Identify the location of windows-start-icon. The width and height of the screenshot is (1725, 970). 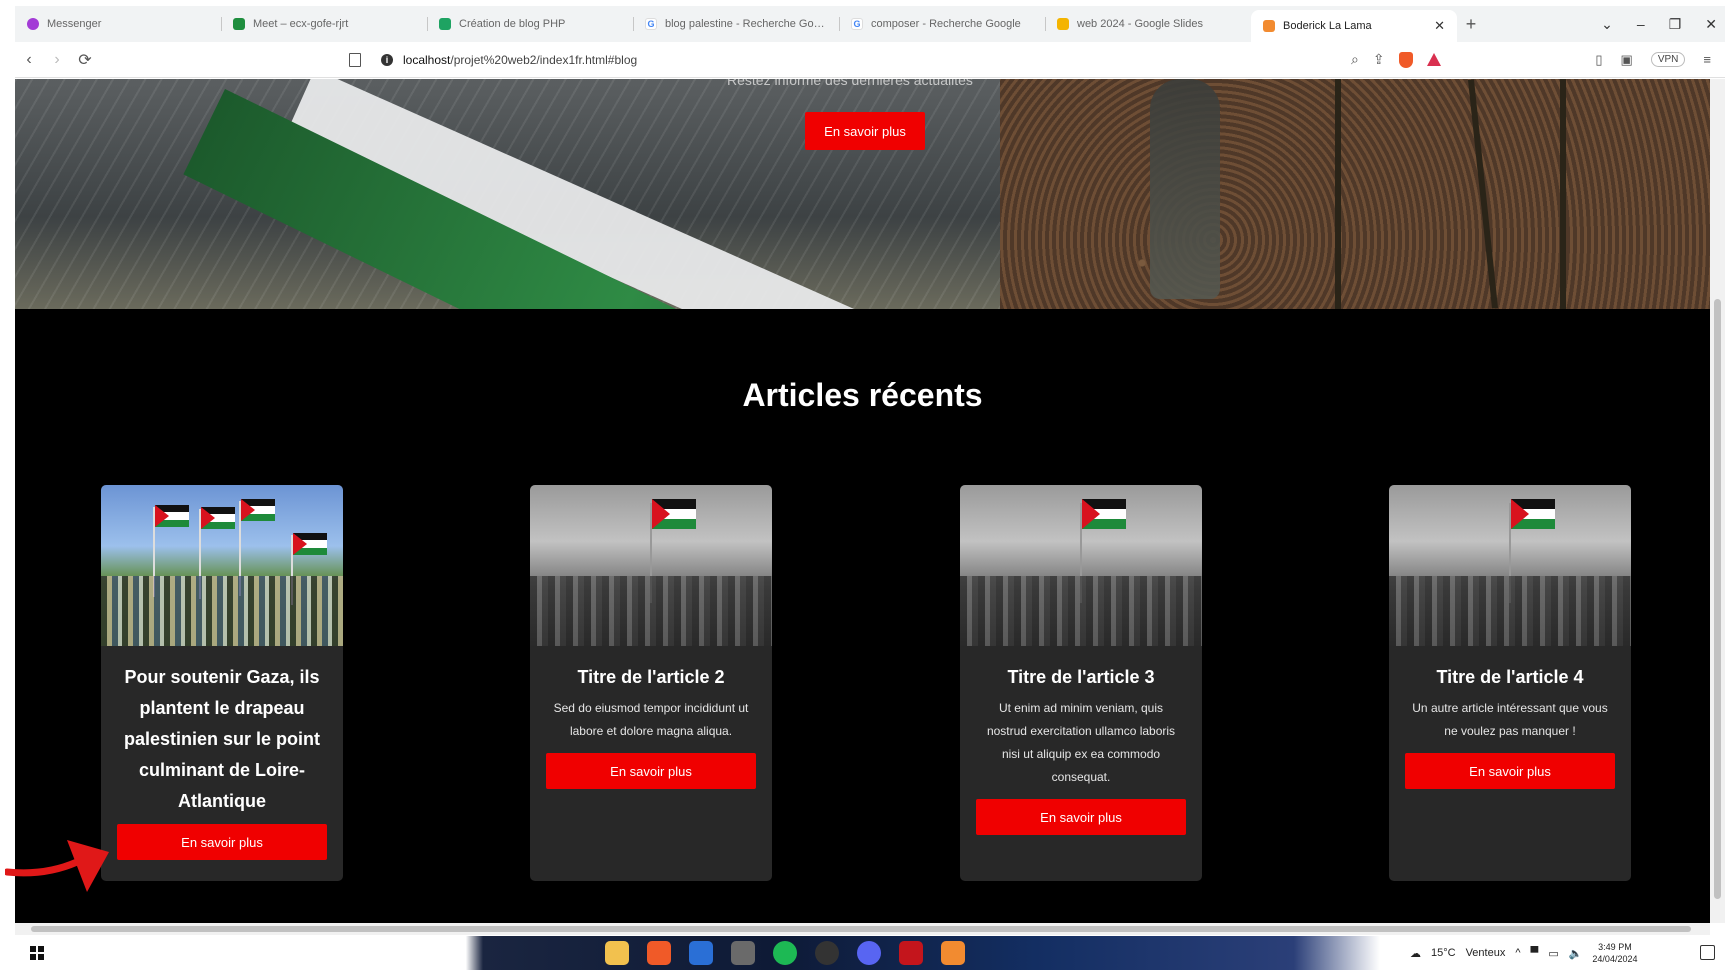
(37, 953).